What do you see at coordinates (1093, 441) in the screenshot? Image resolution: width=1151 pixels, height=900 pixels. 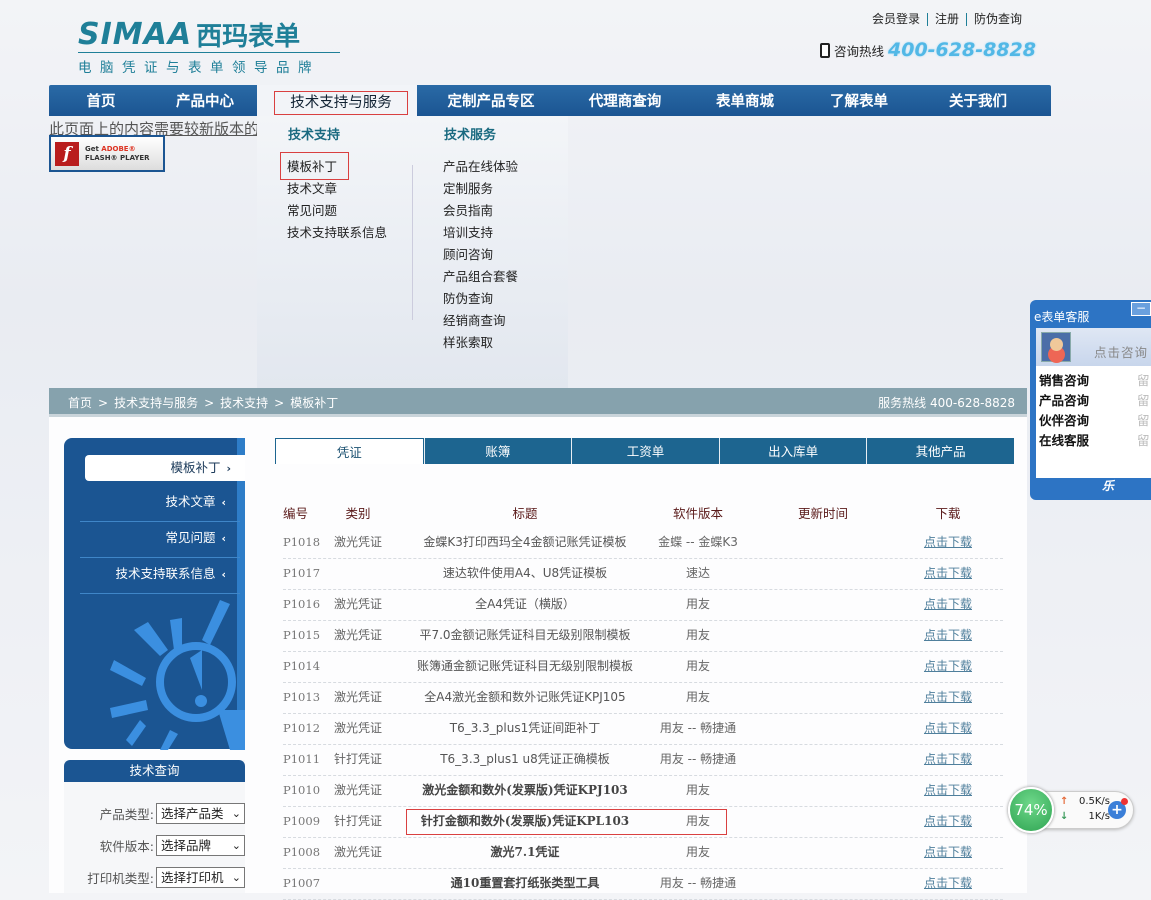 I see `kefu-online: 在线客服留` at bounding box center [1093, 441].